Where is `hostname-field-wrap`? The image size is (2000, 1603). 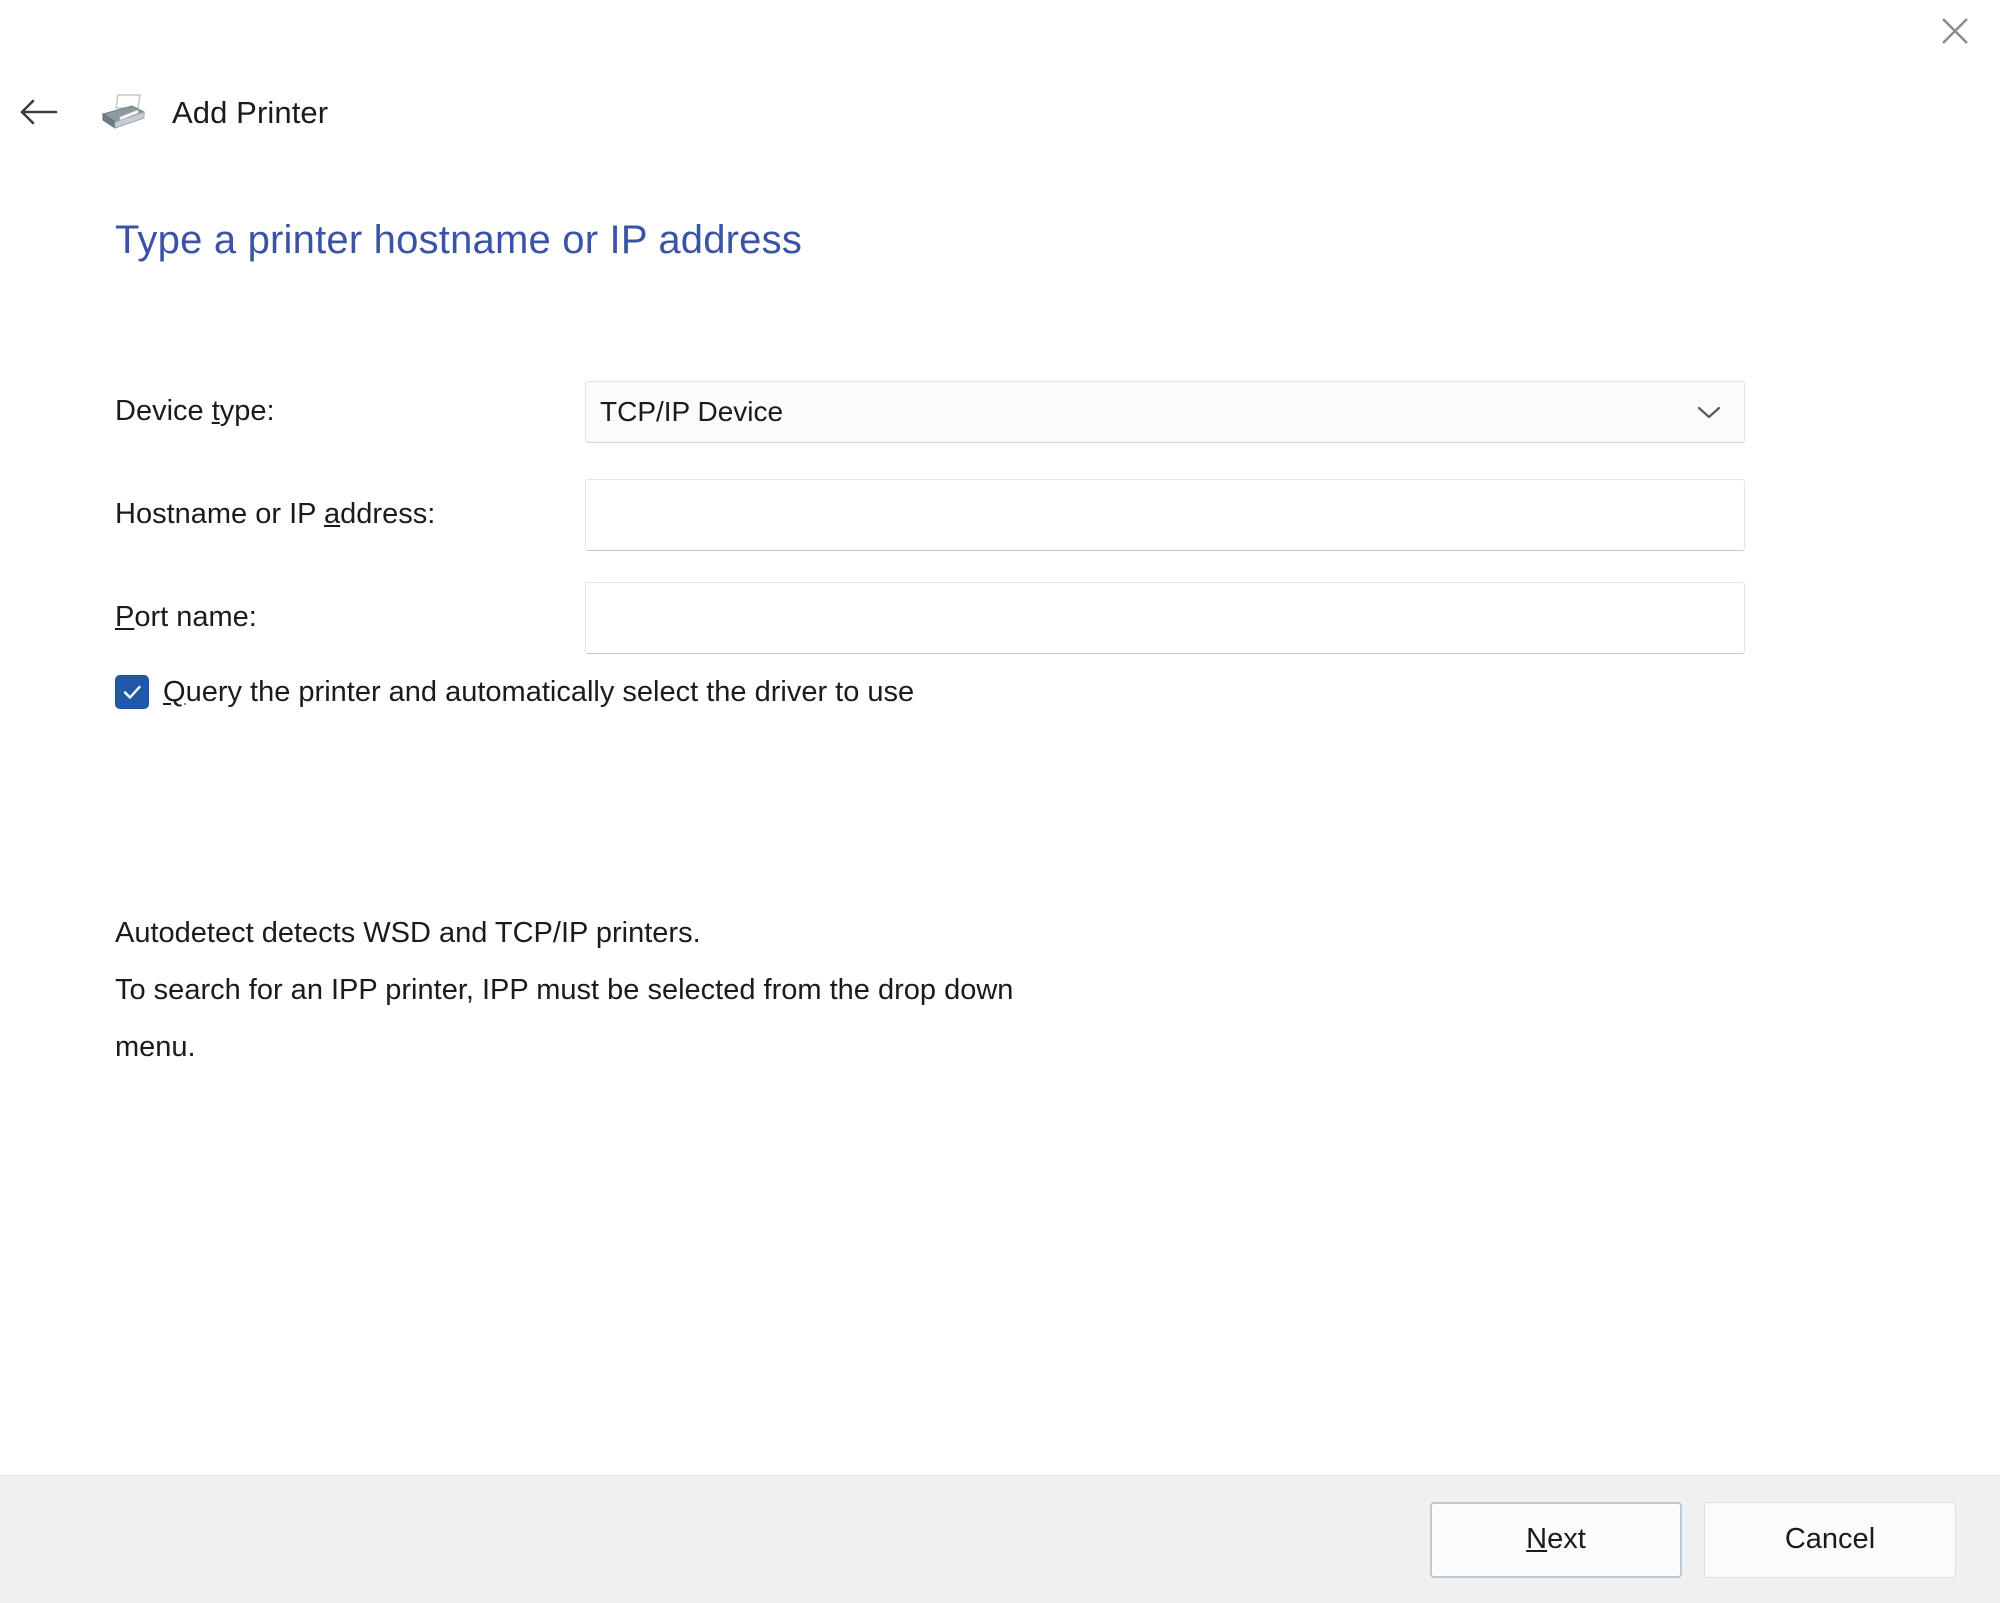
hostname-field-wrap is located at coordinates (1165, 514).